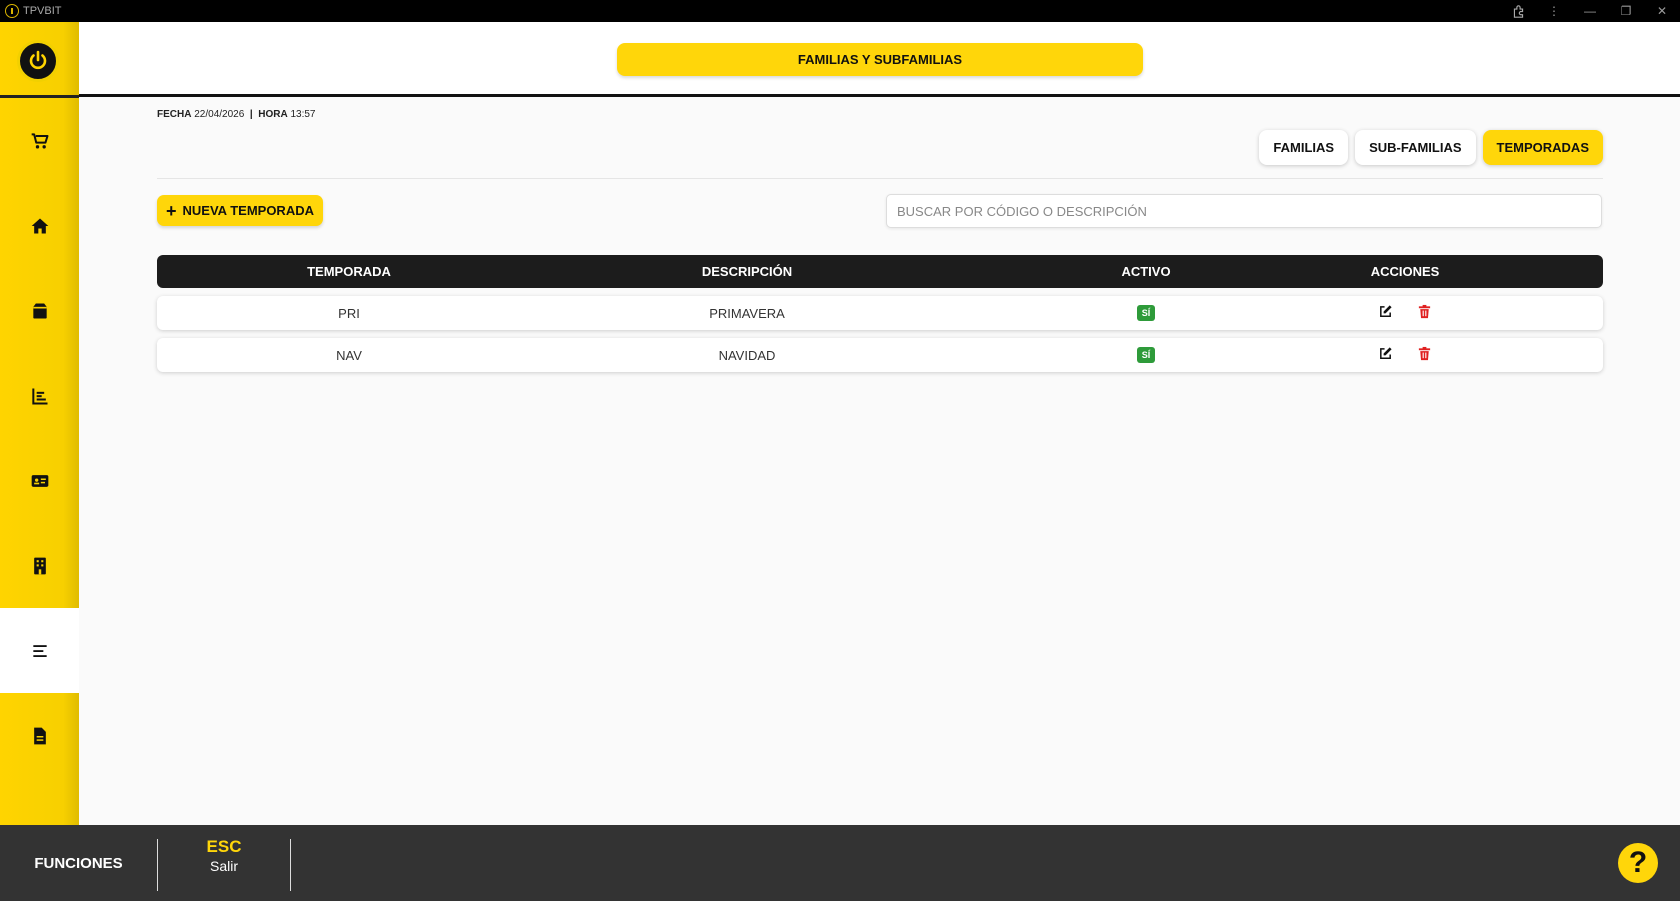  Describe the element at coordinates (1304, 147) in the screenshot. I see `tab-familias: FAMILIAS` at that location.